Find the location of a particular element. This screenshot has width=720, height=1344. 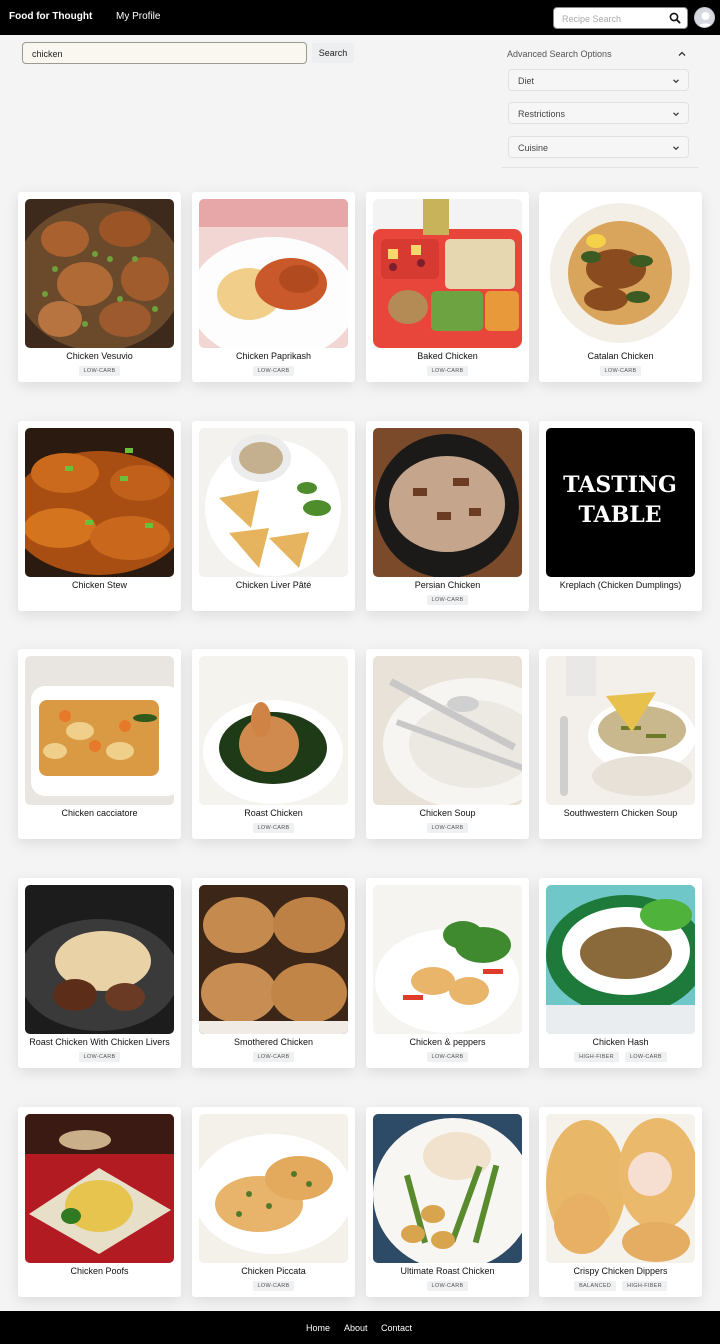

top-nav-bar: Food for Thought My Profile is located at coordinates (360, 17).